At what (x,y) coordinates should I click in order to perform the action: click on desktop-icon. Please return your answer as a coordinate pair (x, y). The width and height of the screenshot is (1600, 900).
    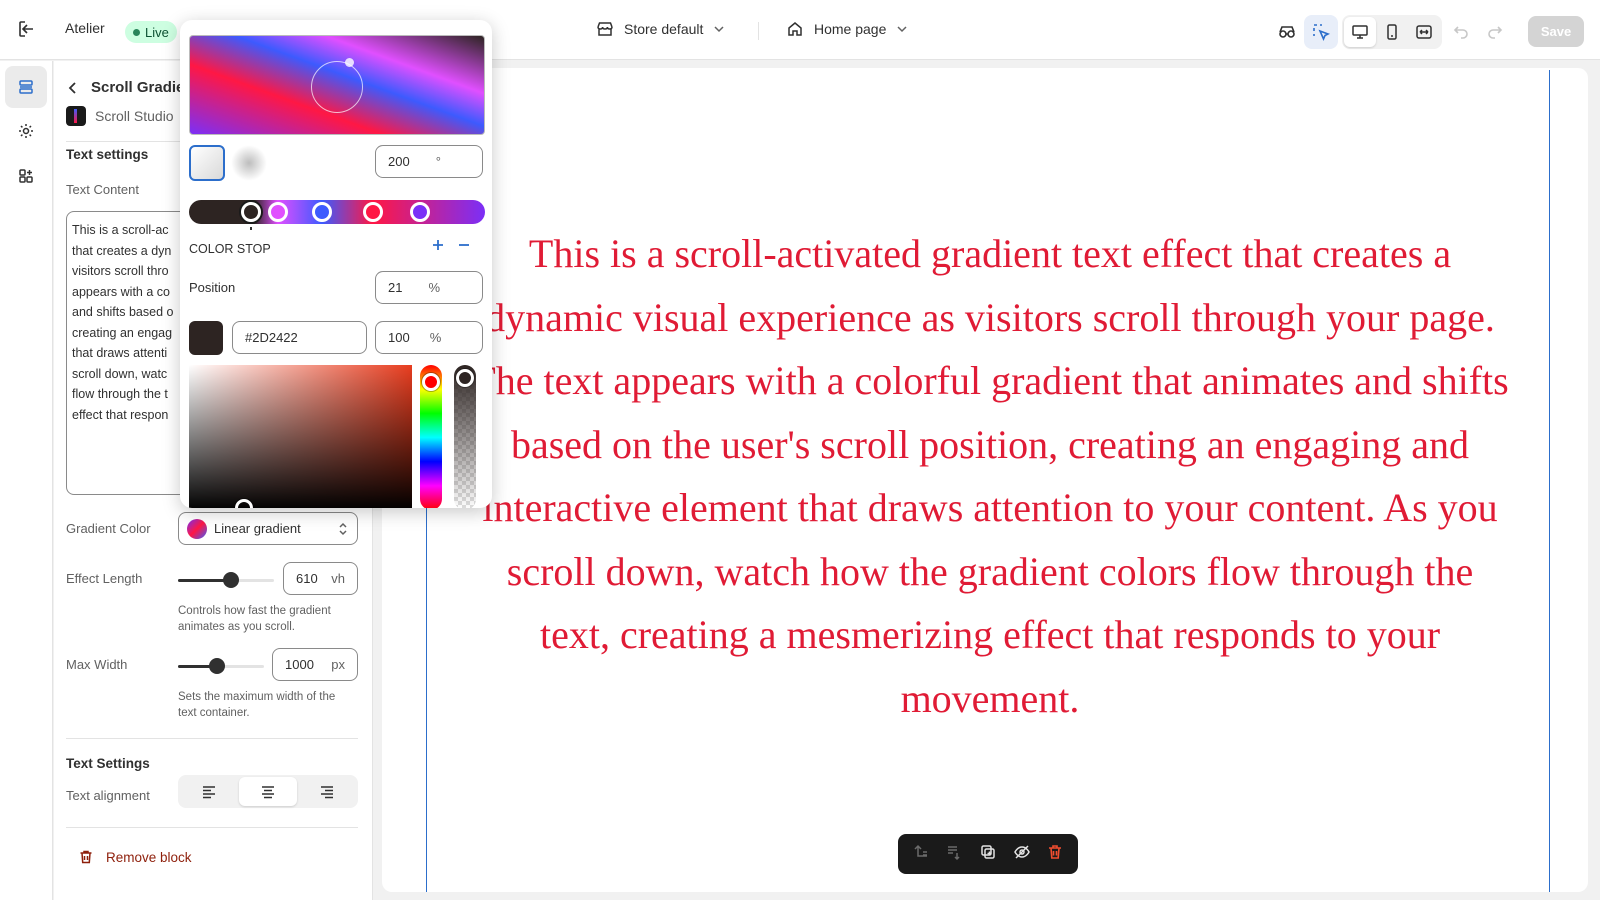
    Looking at the image, I should click on (1360, 32).